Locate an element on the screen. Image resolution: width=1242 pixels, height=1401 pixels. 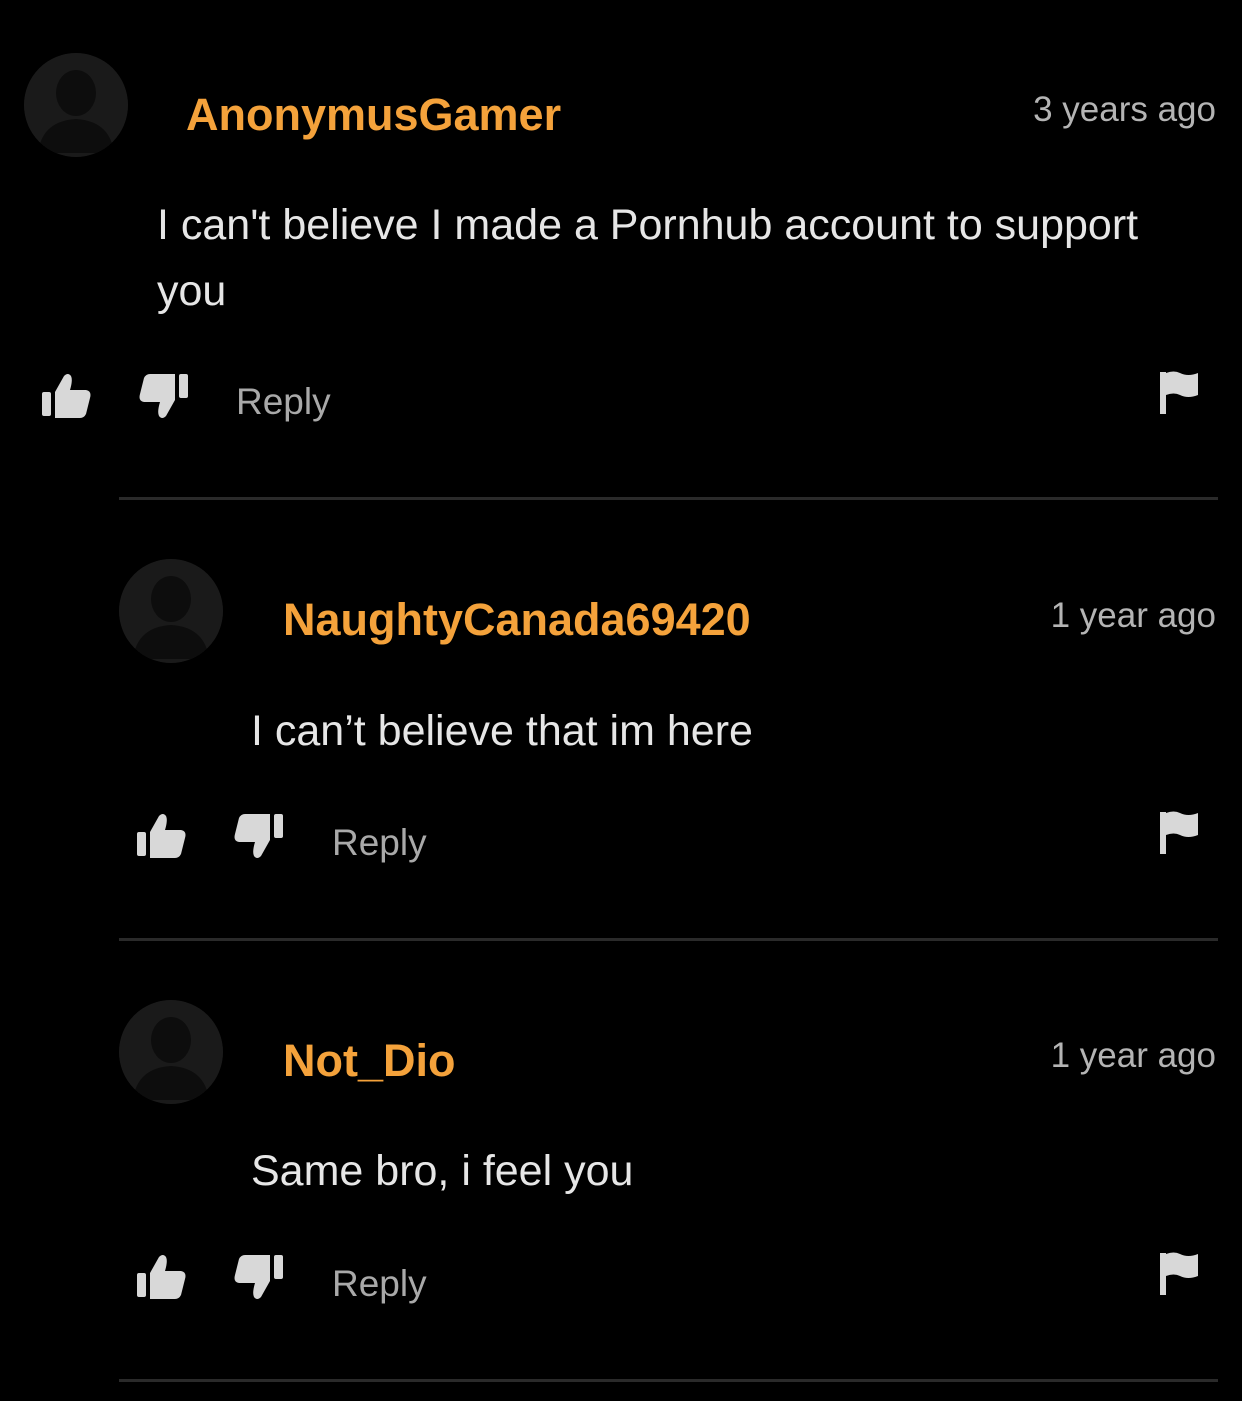
comment-username: NaughtyCanada69420 is located at coordinates (517, 619).